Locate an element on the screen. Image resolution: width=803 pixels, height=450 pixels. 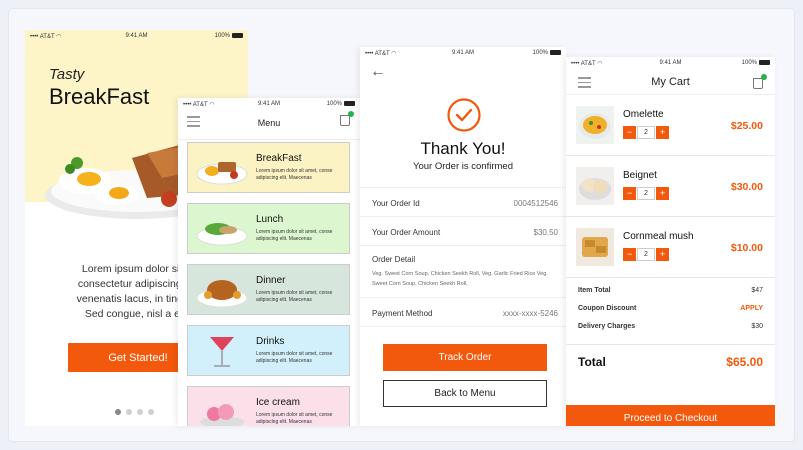
hero-tagline: Tasty is located at coordinates (67, 74).